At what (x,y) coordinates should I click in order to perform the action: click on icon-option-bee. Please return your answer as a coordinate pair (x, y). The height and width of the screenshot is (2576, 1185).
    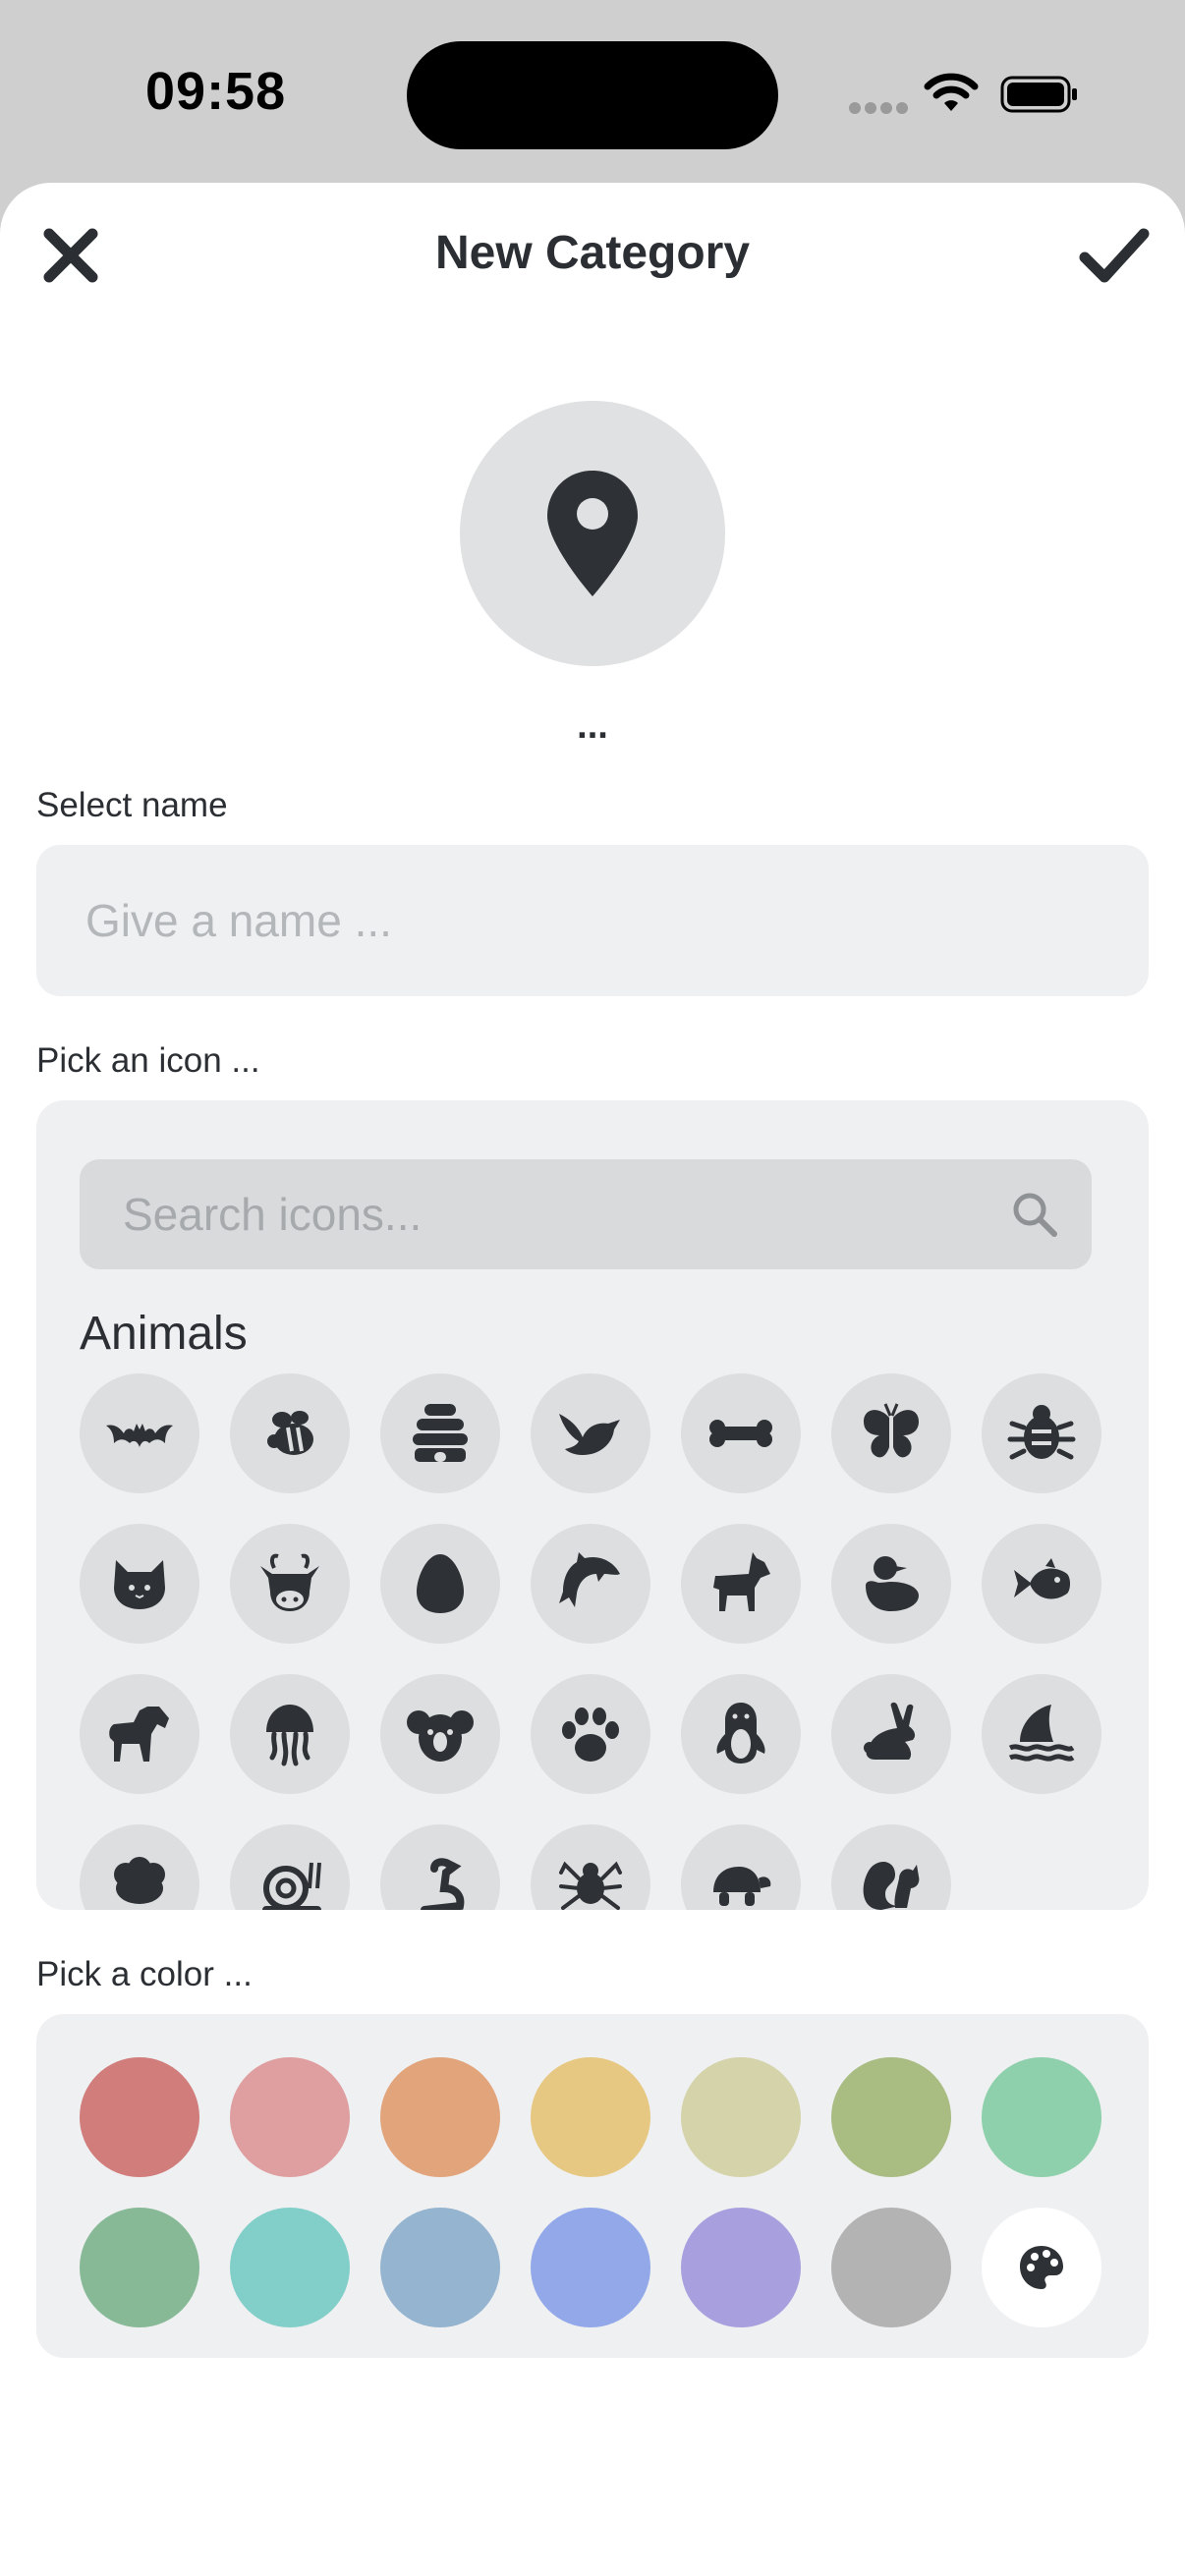
    Looking at the image, I should click on (290, 1433).